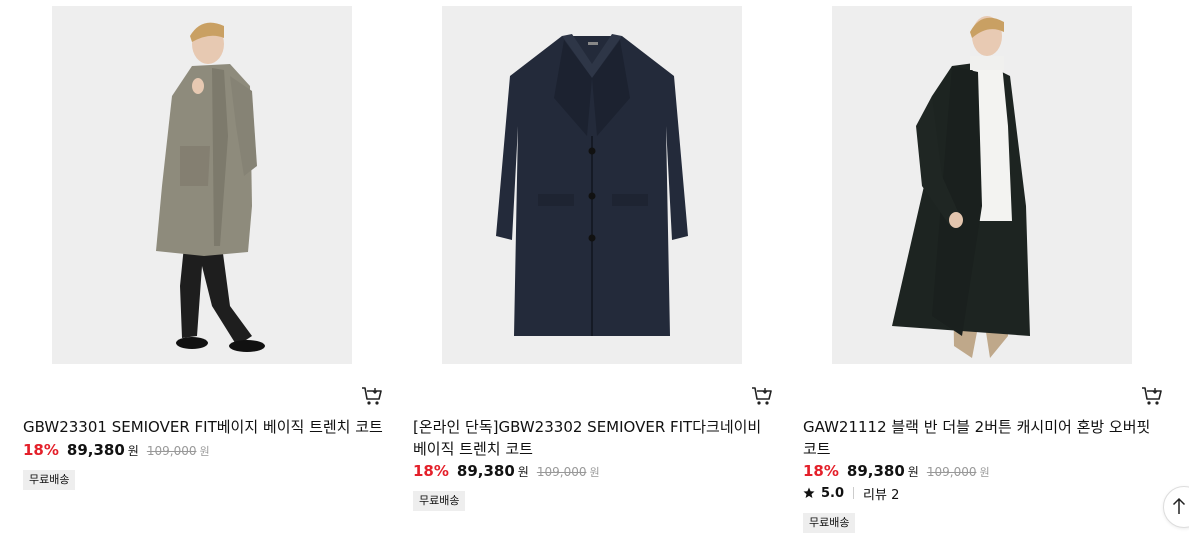 The height and width of the screenshot is (533, 1189). What do you see at coordinates (854, 493) in the screenshot?
I see `divider` at bounding box center [854, 493].